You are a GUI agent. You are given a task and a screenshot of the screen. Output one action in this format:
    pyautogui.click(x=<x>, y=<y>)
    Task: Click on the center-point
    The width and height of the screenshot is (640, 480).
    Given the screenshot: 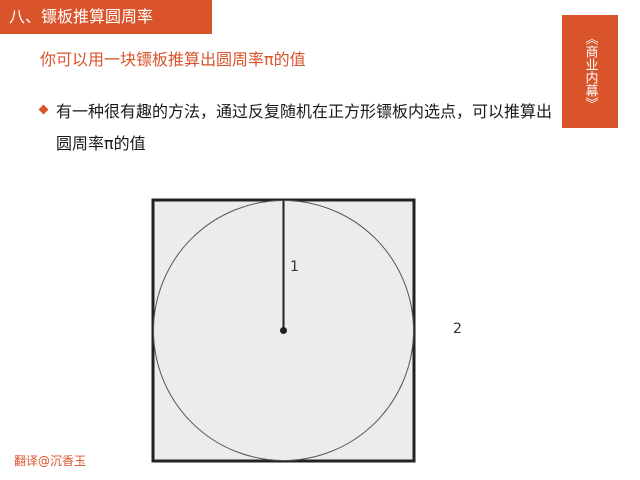 What is the action you would take?
    pyautogui.click(x=283, y=330)
    